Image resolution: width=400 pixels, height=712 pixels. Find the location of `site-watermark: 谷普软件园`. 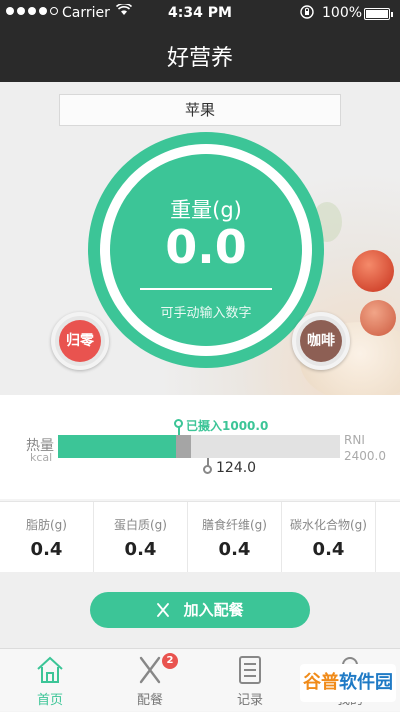

site-watermark: 谷普软件园 is located at coordinates (348, 683).